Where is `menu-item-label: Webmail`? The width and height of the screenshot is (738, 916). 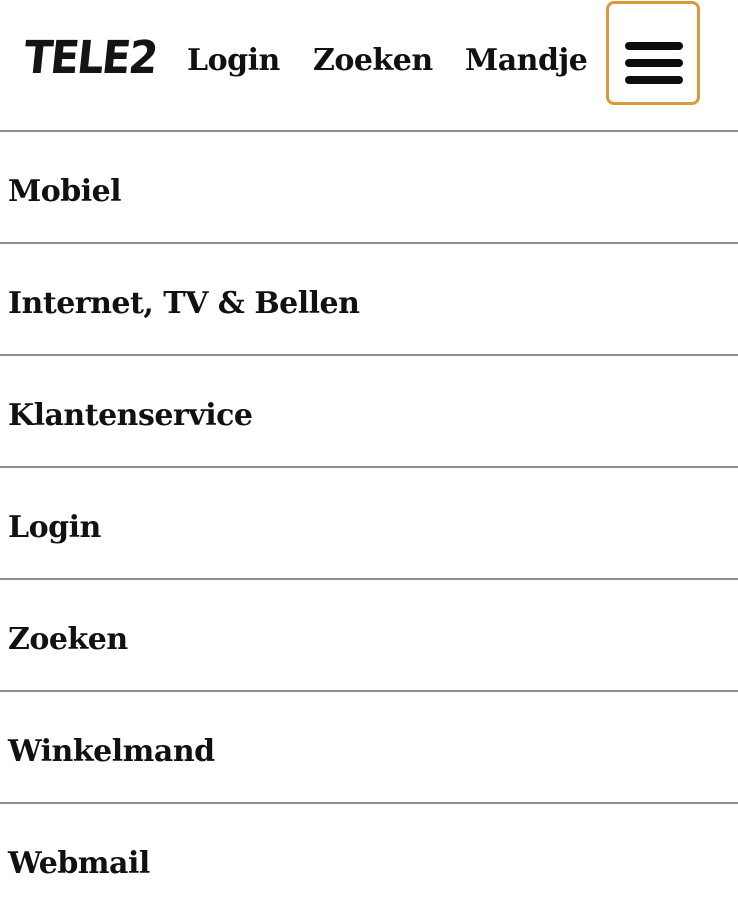 menu-item-label: Webmail is located at coordinates (79, 863).